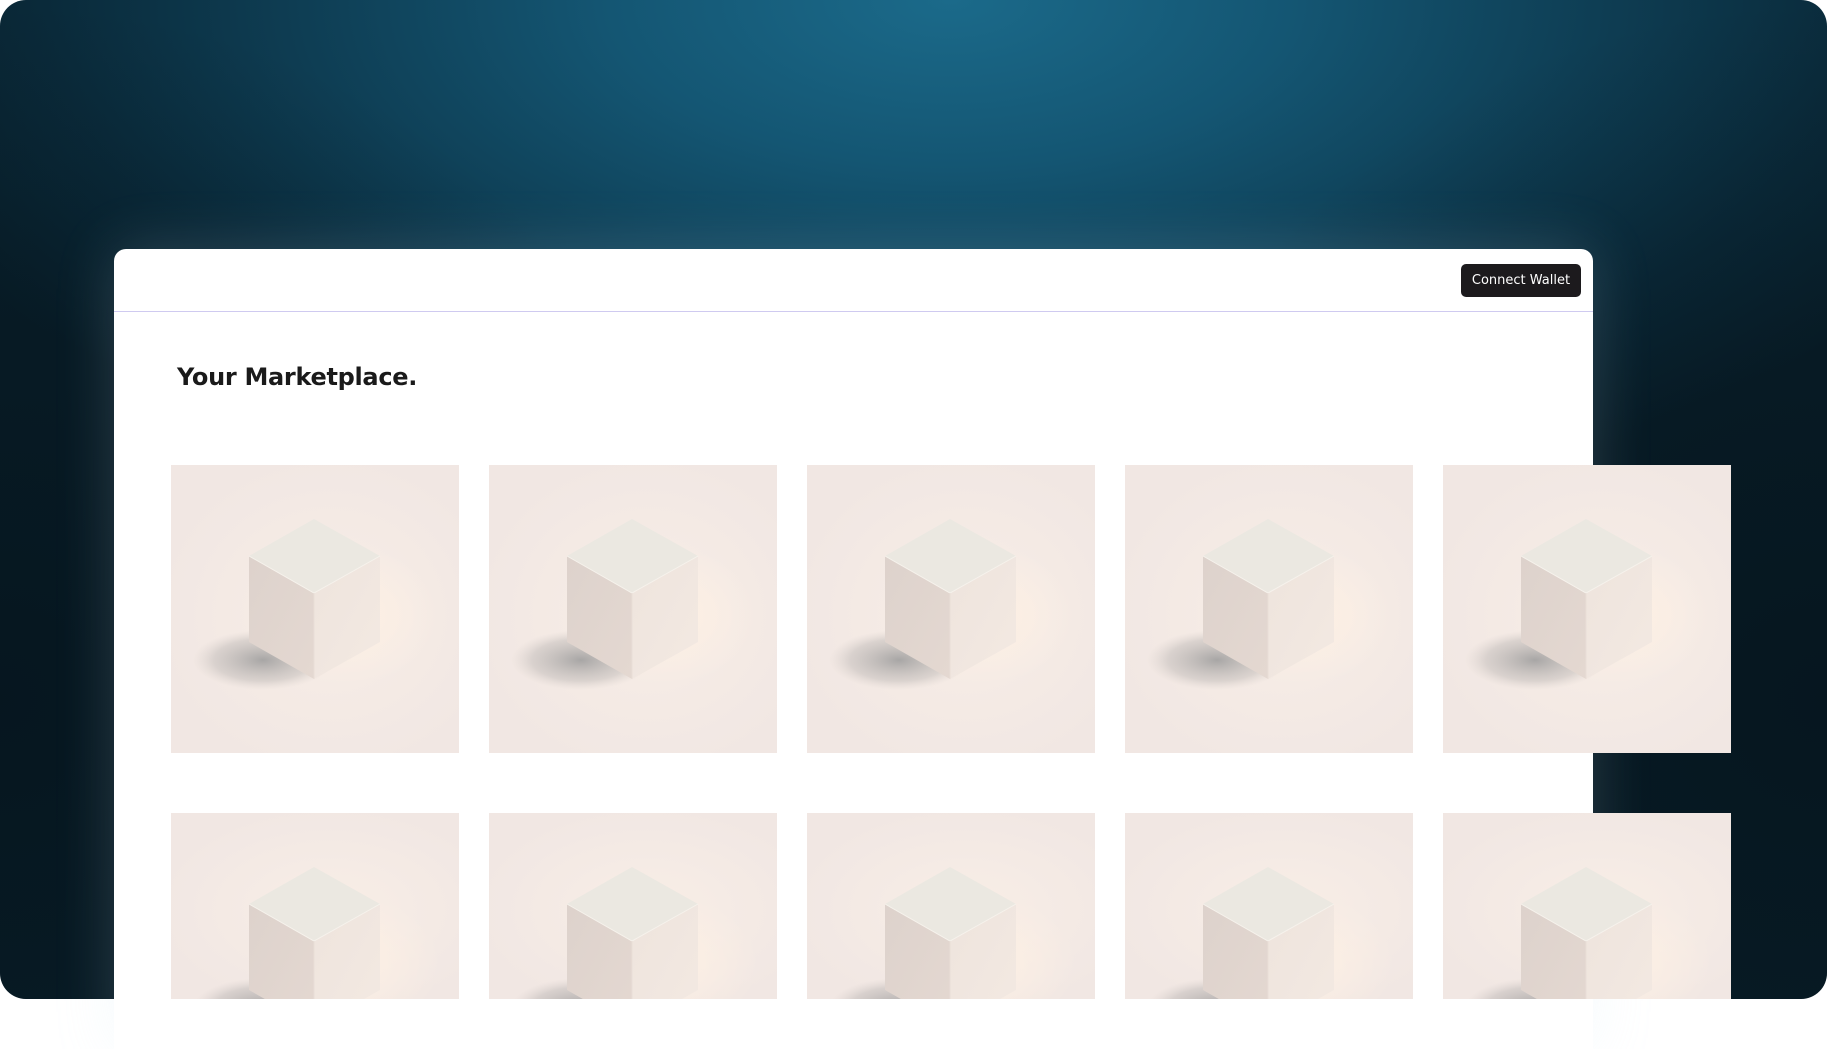 Image resolution: width=1827 pixels, height=1049 pixels. Describe the element at coordinates (853, 280) in the screenshot. I see `top-bar: Connect Wallet` at that location.